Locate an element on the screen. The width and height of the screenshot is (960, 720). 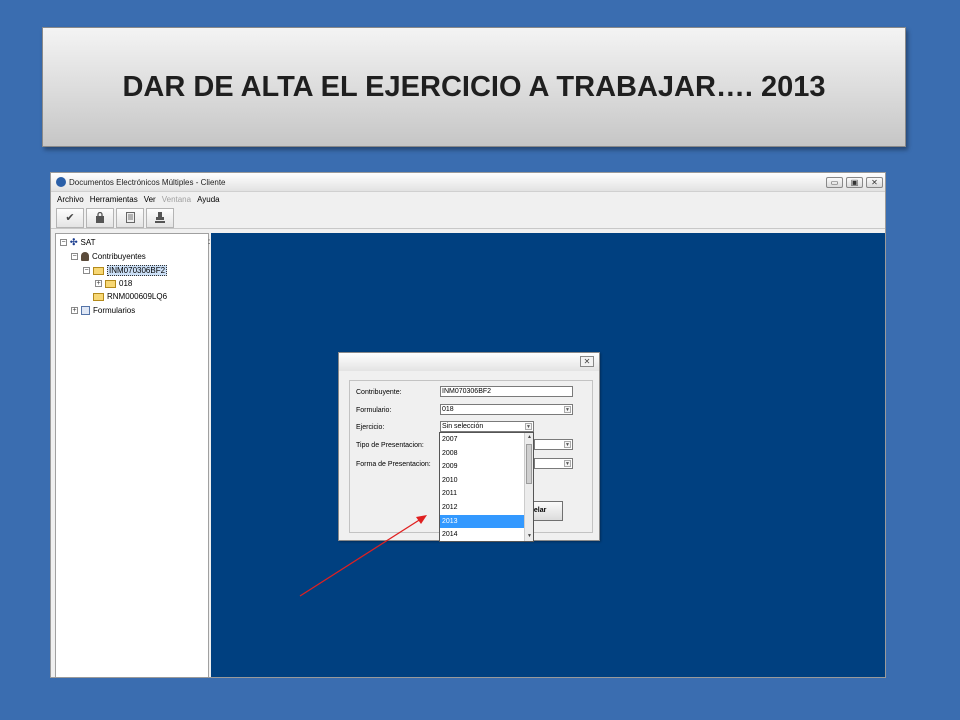
check-button: ✔ is located at coordinates (70, 217).